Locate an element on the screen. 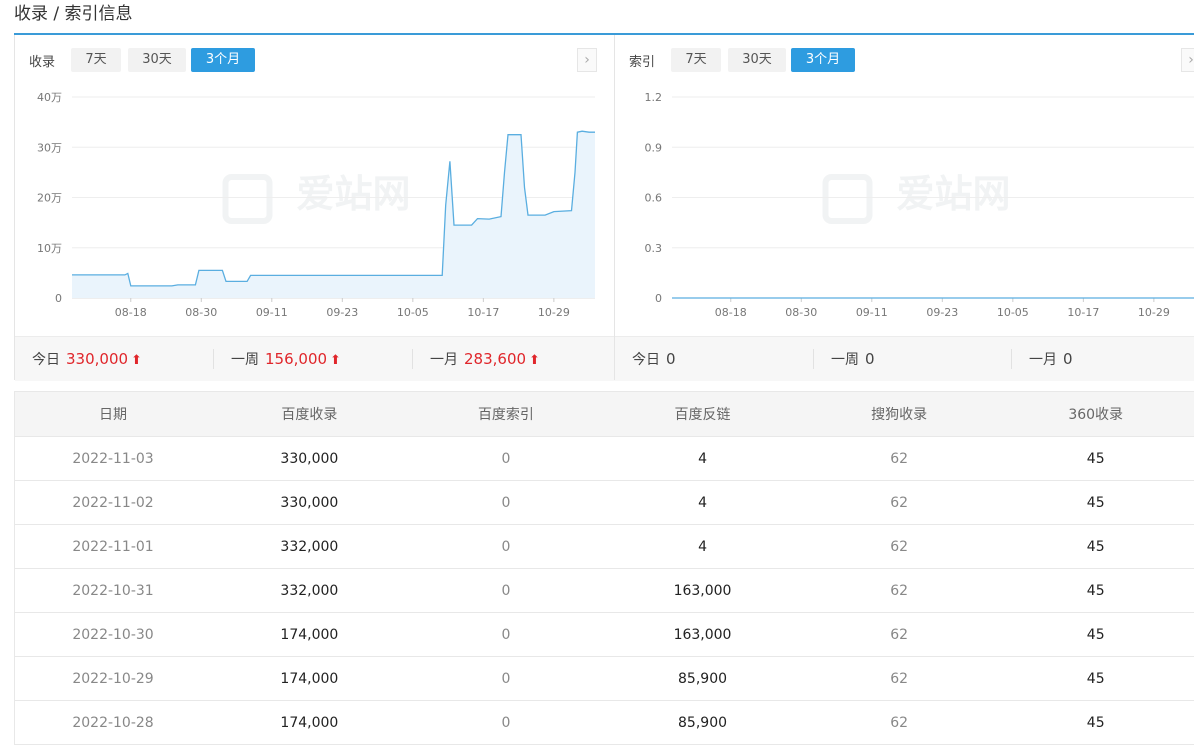 This screenshot has width=1194, height=745. stat-month-value: 0 is located at coordinates (1068, 359).